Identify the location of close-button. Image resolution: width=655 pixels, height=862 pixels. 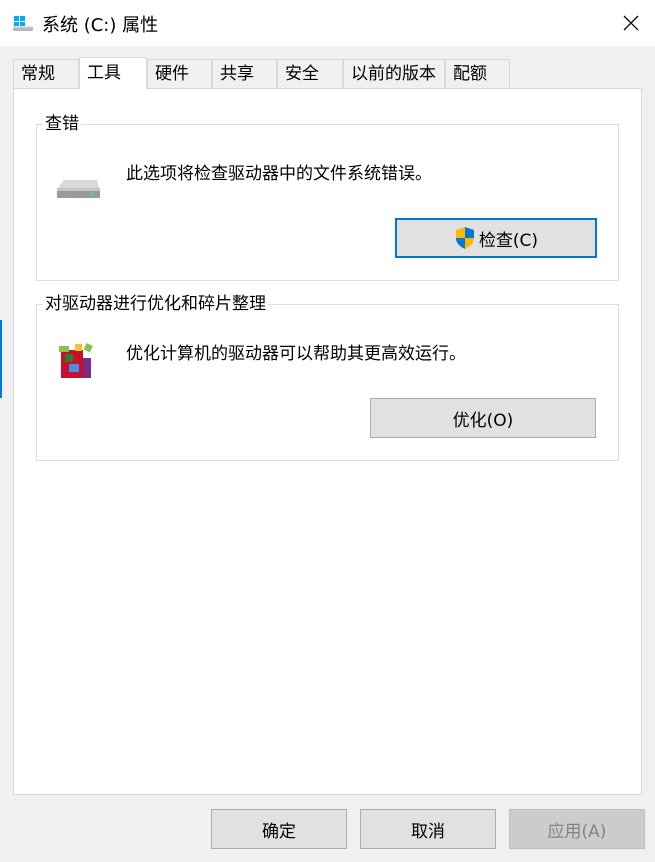
(631, 23).